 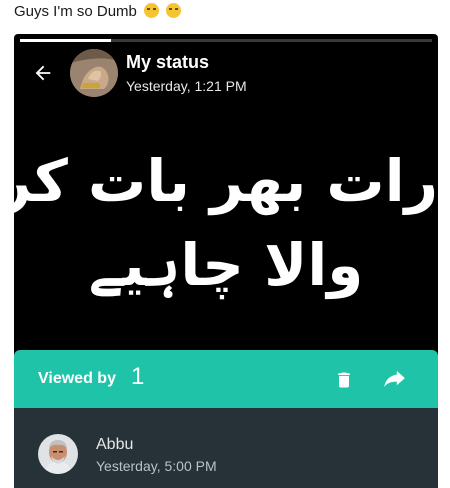 What do you see at coordinates (168, 62) in the screenshot?
I see `status-title: My status` at bounding box center [168, 62].